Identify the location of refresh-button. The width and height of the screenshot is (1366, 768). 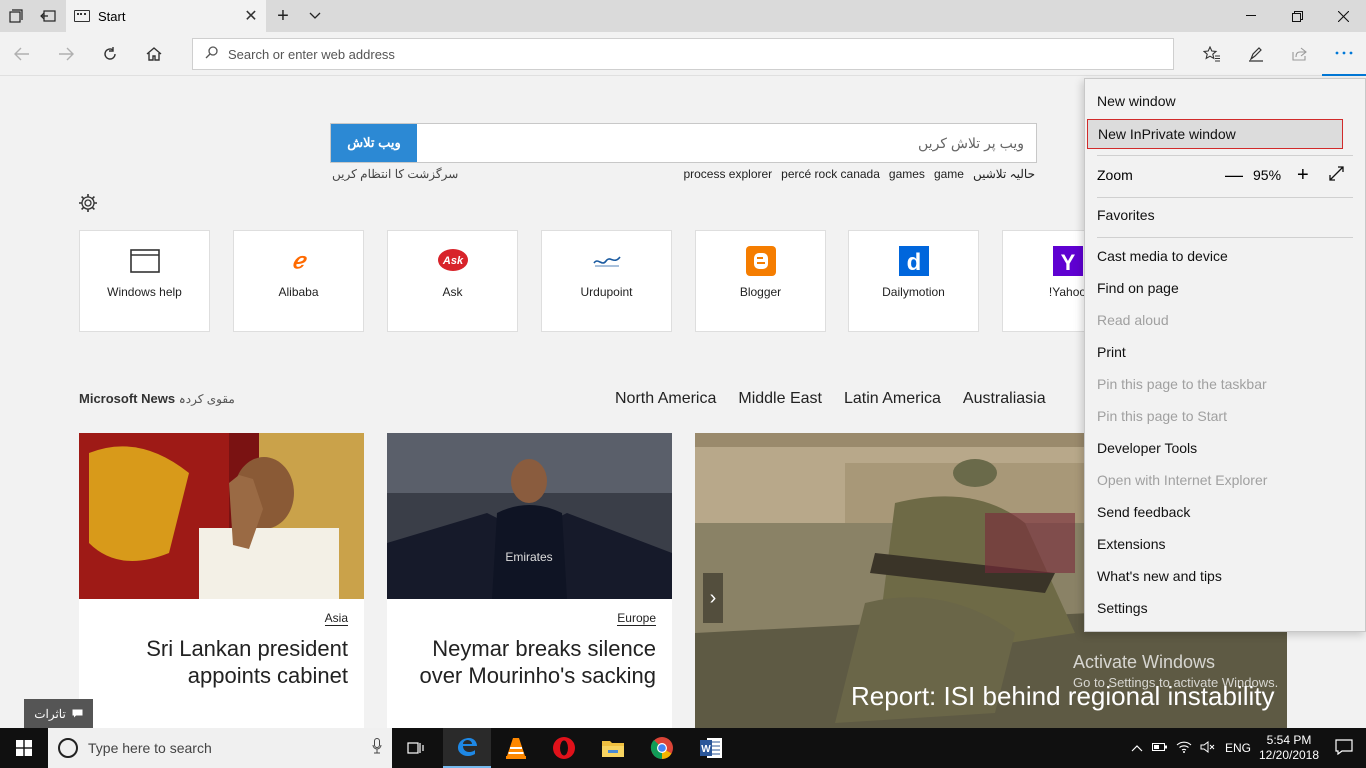
(110, 54).